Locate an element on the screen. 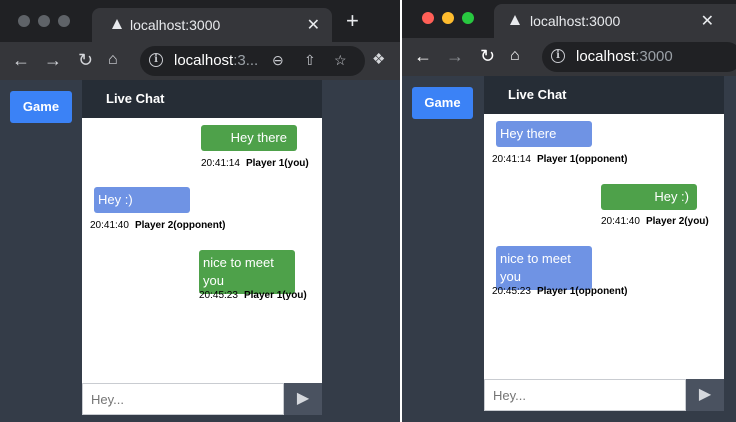 The height and width of the screenshot is (422, 736). puzzle-icon: ❖ is located at coordinates (378, 60).